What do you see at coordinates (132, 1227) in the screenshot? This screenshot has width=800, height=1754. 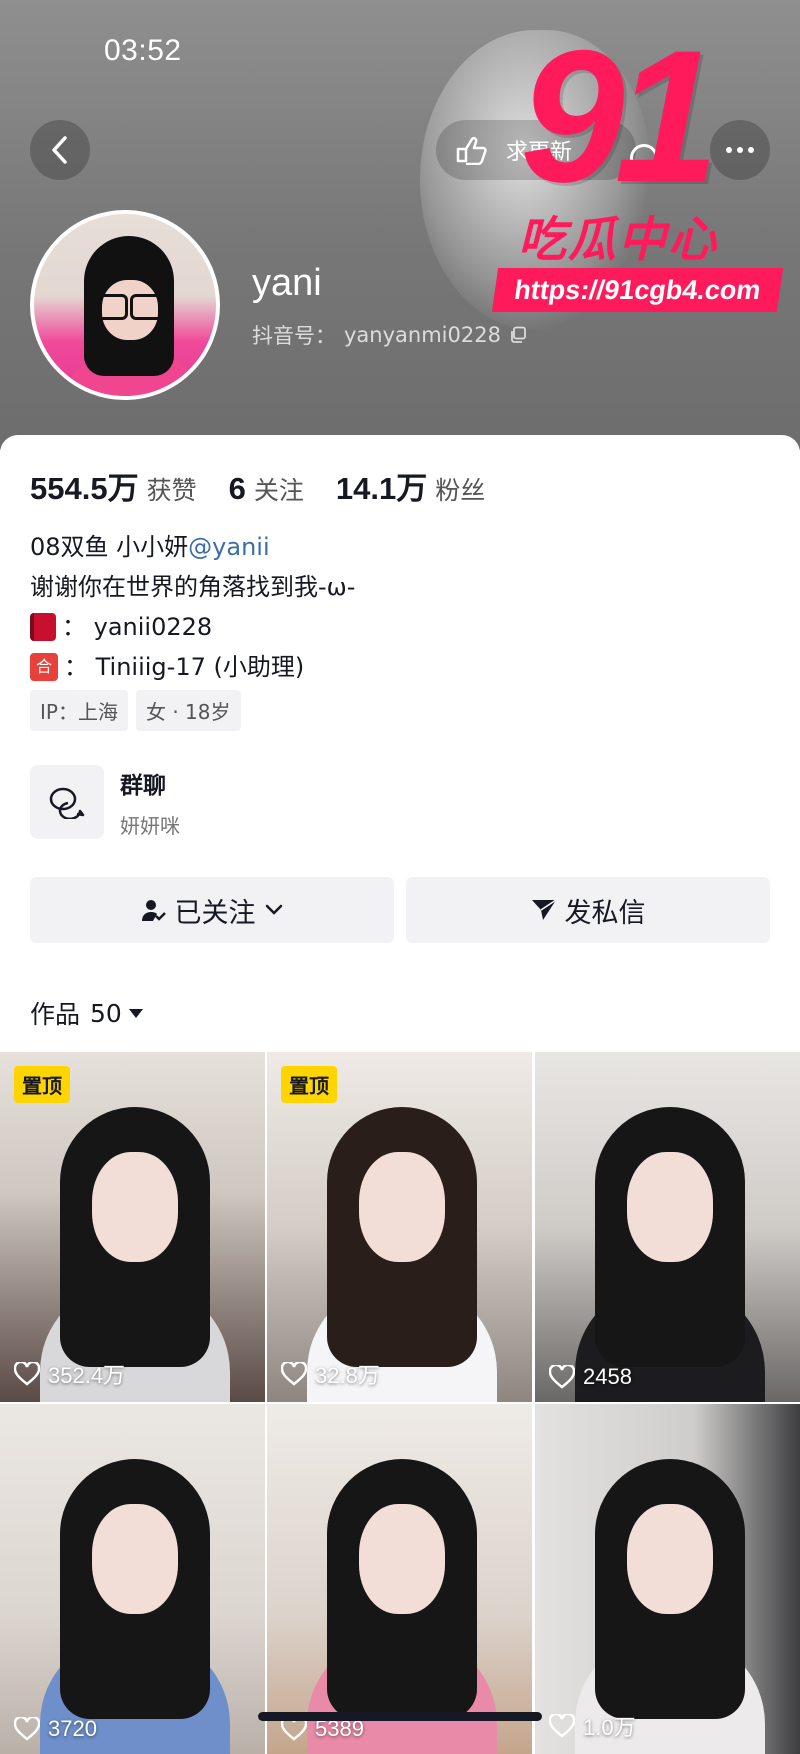 I see `video-thumbnail: 置顶 352.4万` at bounding box center [132, 1227].